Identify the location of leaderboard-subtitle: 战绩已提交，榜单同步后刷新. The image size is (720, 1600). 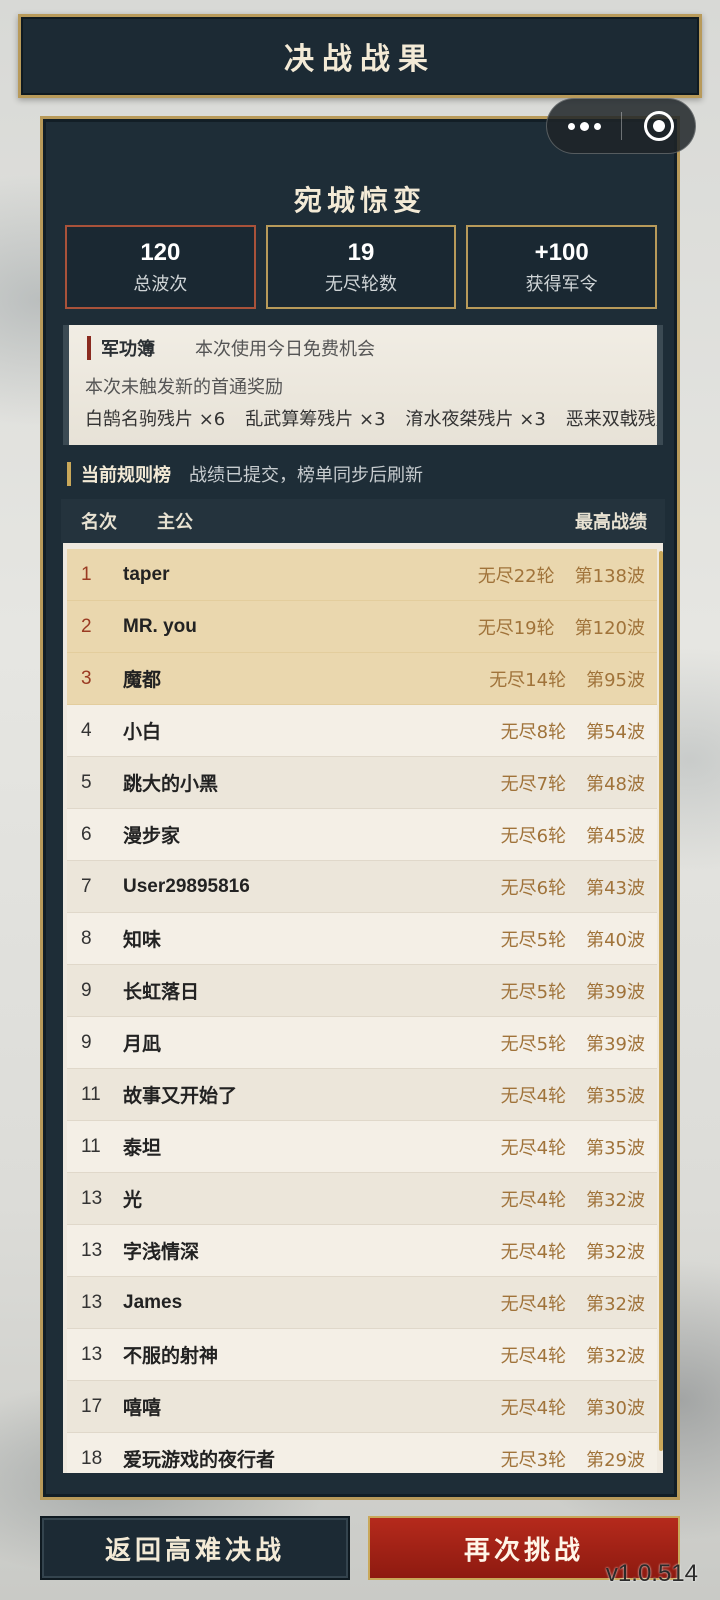
(306, 475).